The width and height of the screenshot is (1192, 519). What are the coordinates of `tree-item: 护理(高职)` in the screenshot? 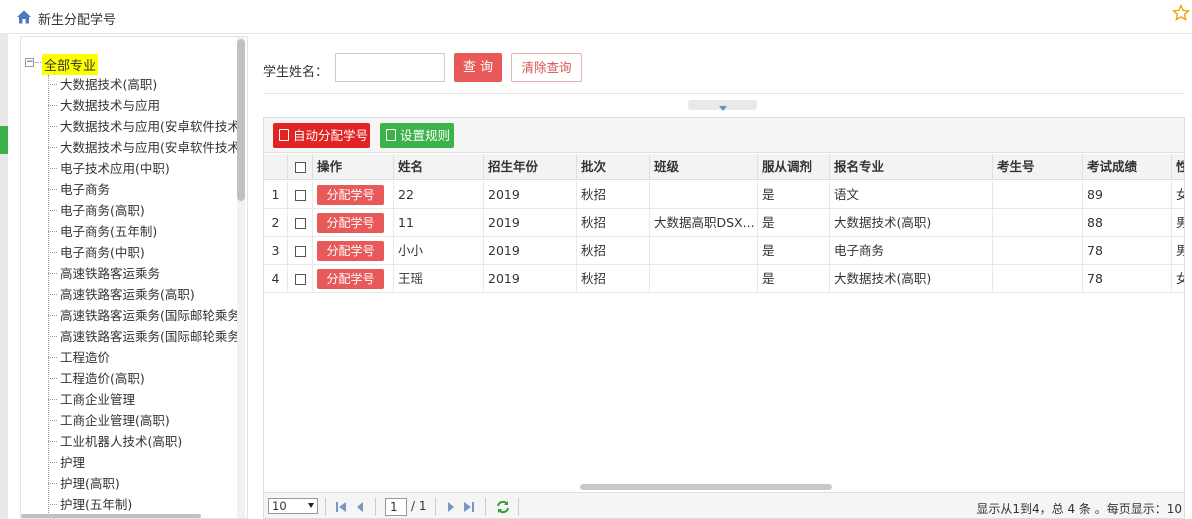 It's located at (145, 483).